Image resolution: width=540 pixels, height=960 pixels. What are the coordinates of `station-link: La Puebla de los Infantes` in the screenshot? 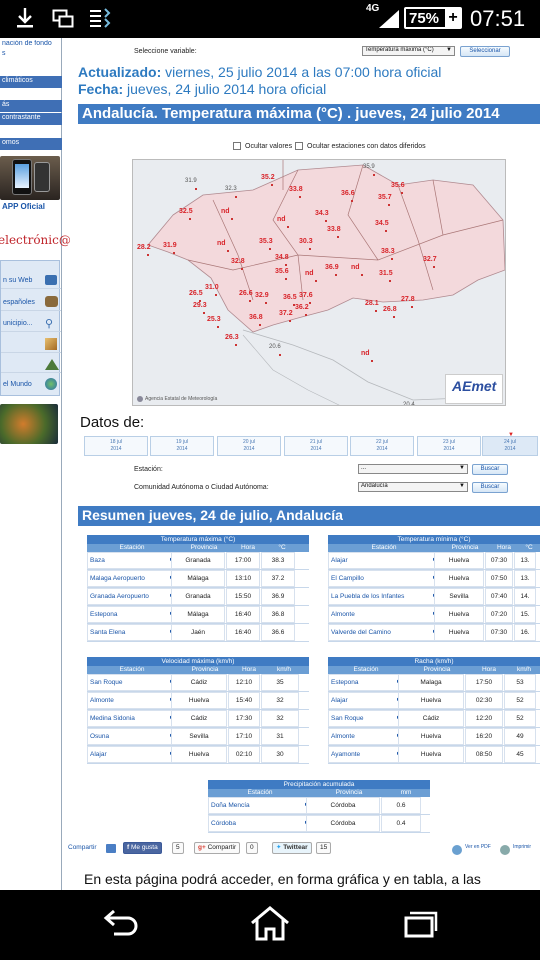 It's located at (384, 596).